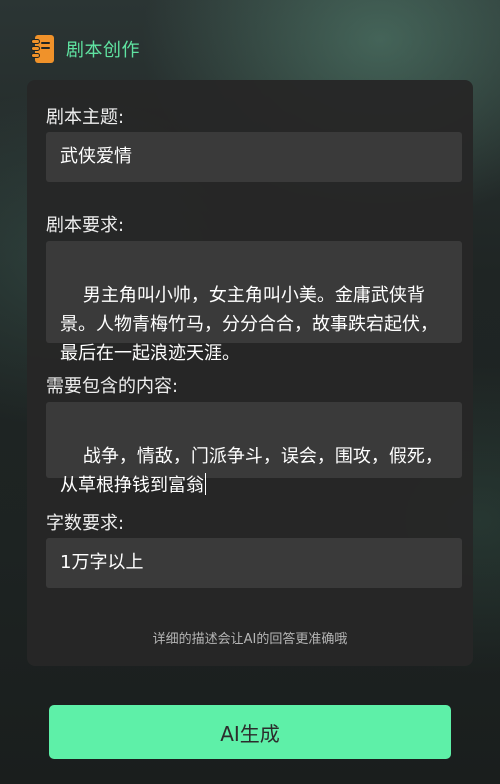  What do you see at coordinates (102, 562) in the screenshot?
I see `word-count-value: 1万字以上` at bounding box center [102, 562].